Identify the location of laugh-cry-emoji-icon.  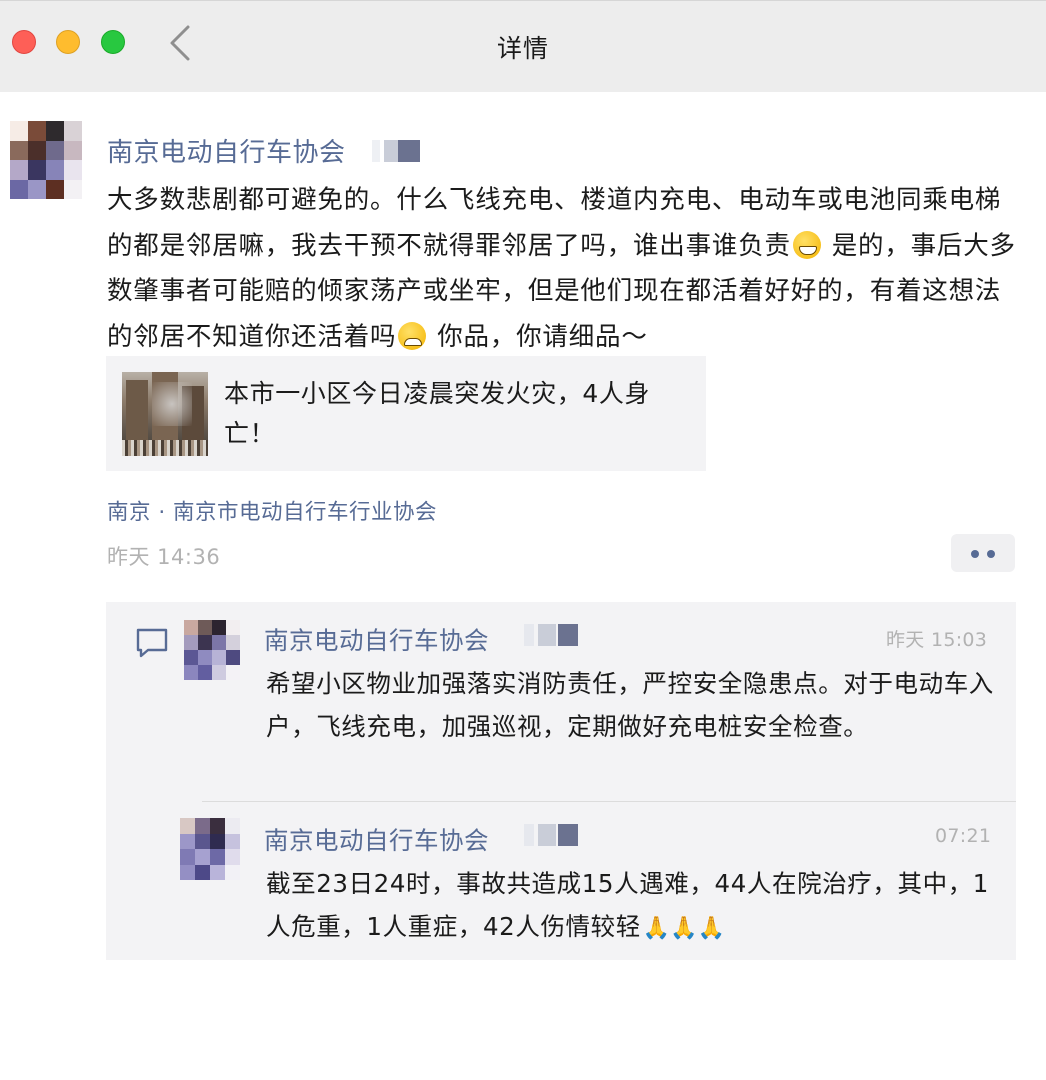
(412, 335).